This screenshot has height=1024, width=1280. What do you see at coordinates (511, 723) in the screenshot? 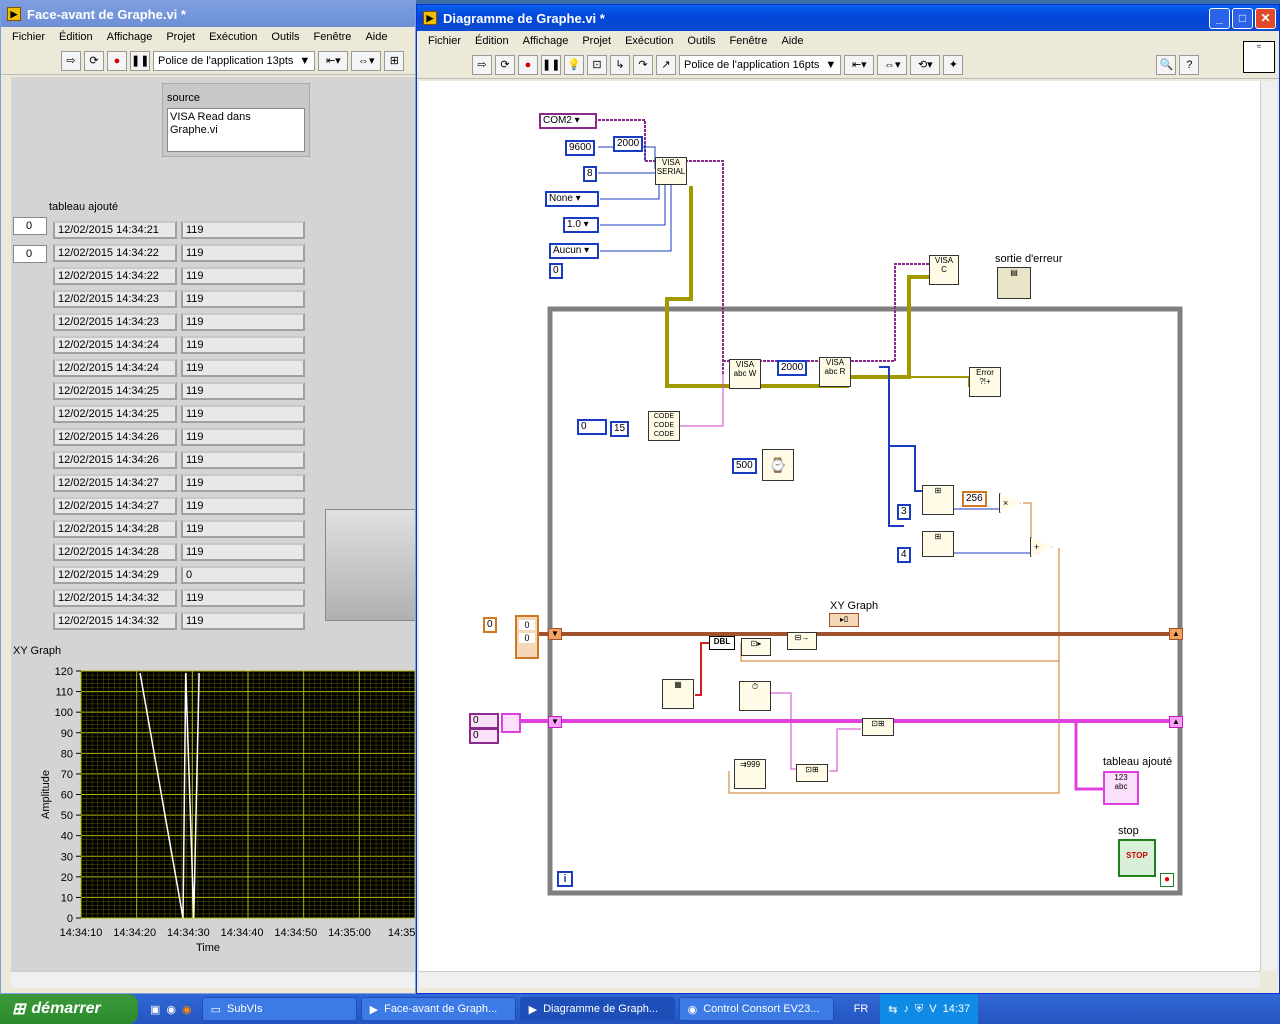
I see `array-init-constant` at bounding box center [511, 723].